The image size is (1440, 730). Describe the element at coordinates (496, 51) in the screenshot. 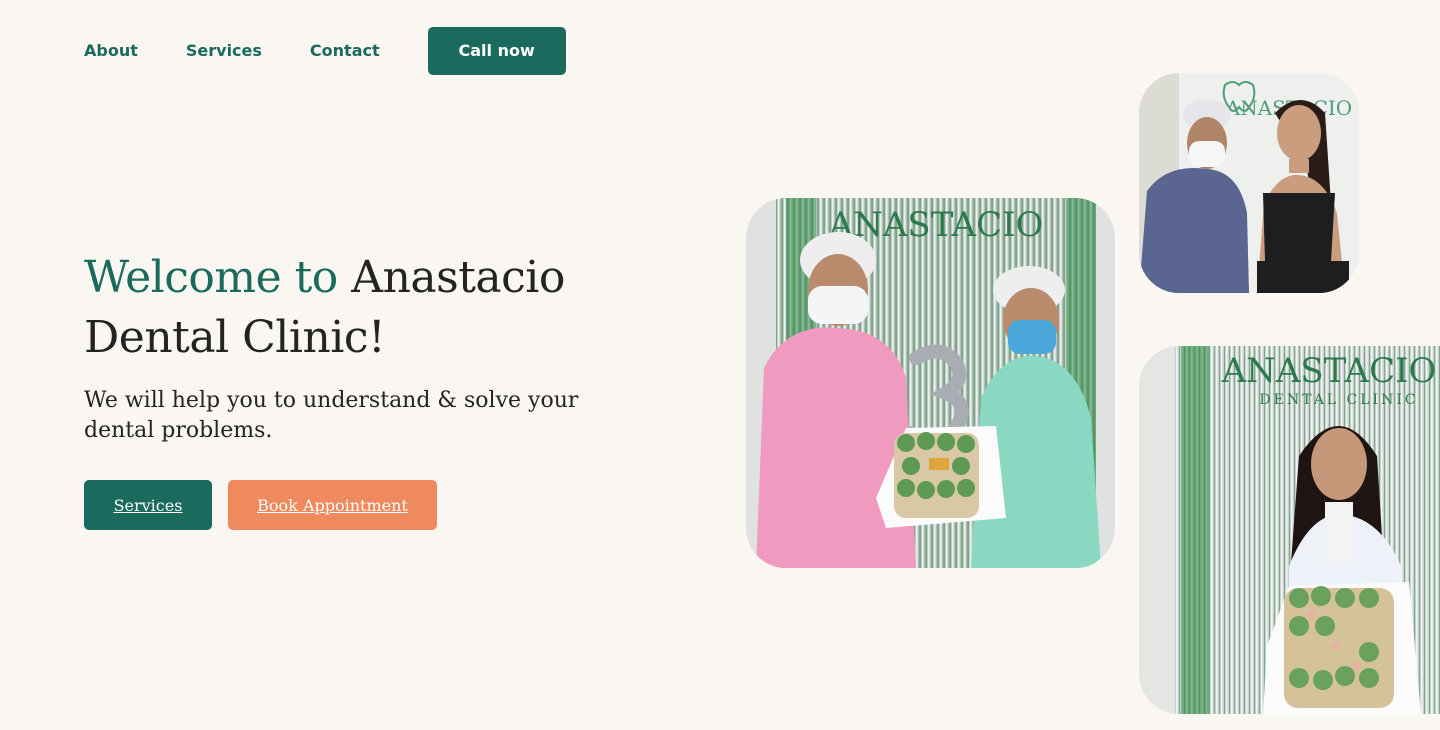

I see `call-now-button: Call now` at that location.